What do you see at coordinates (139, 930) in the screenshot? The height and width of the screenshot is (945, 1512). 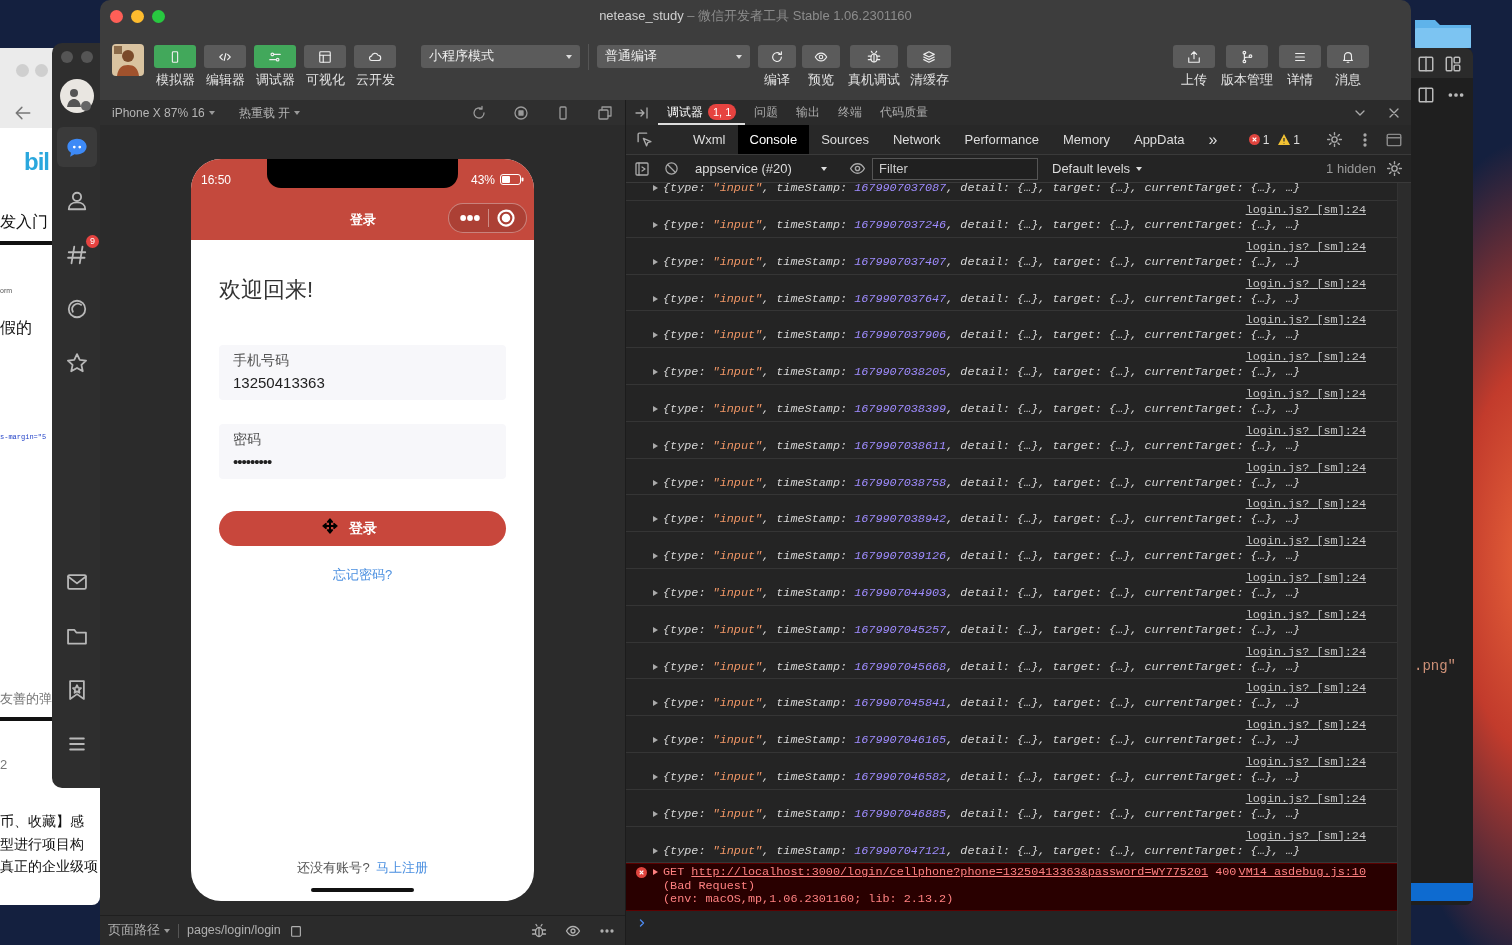 I see `page-path-select: 页面路径` at bounding box center [139, 930].